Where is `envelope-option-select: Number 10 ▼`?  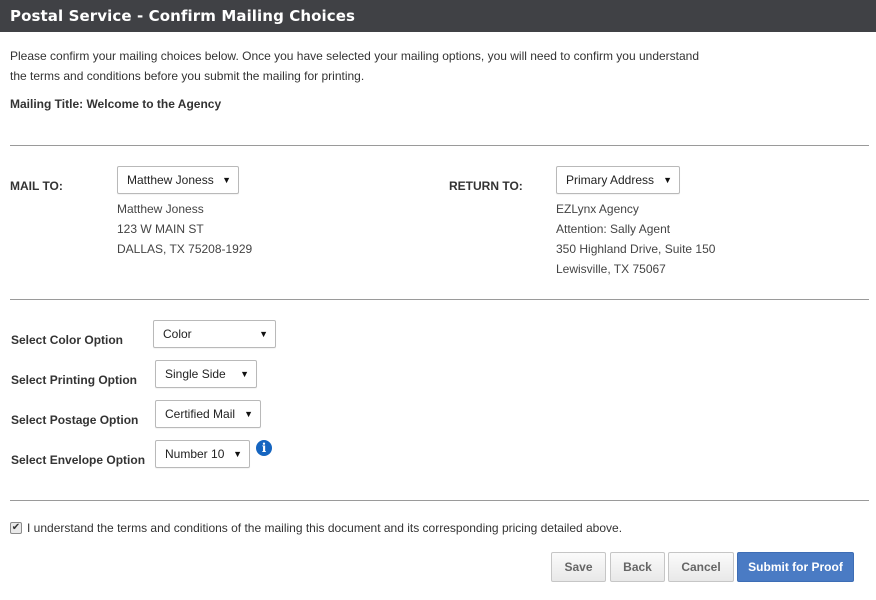
envelope-option-select: Number 10 ▼ is located at coordinates (202, 454).